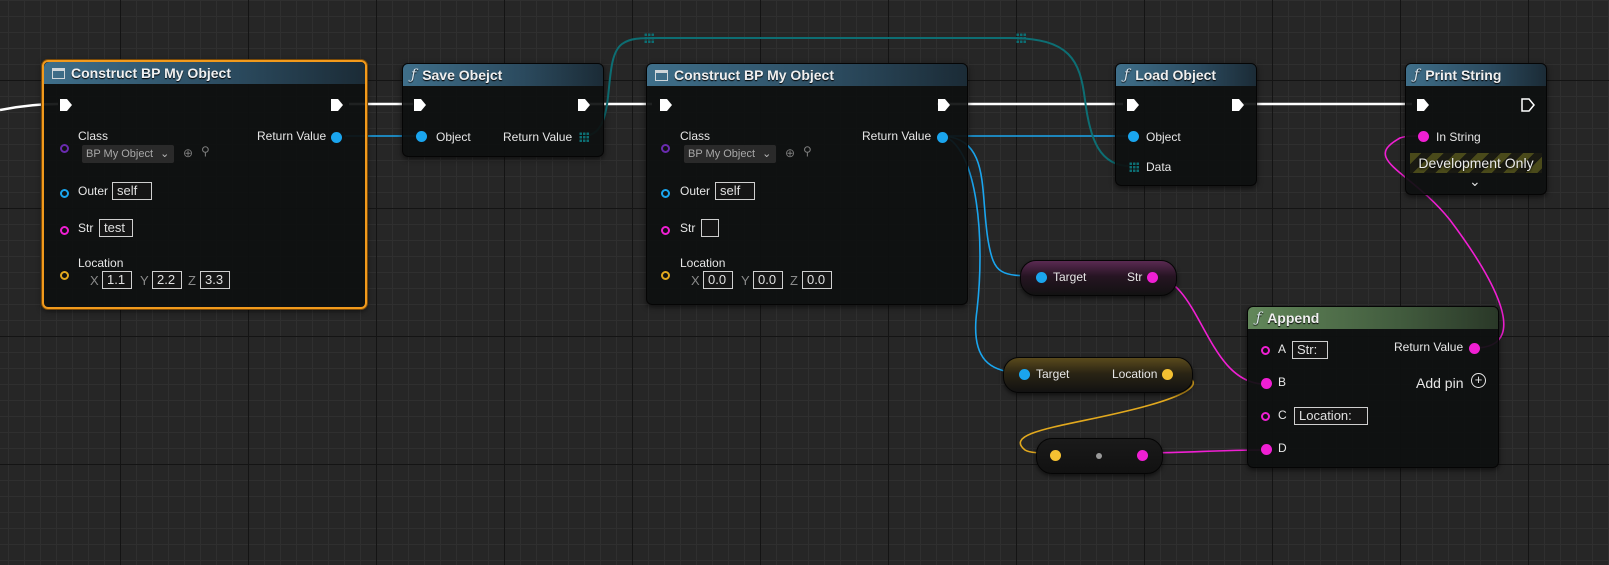  What do you see at coordinates (1167, 374) in the screenshot?
I see `location-out-pin` at bounding box center [1167, 374].